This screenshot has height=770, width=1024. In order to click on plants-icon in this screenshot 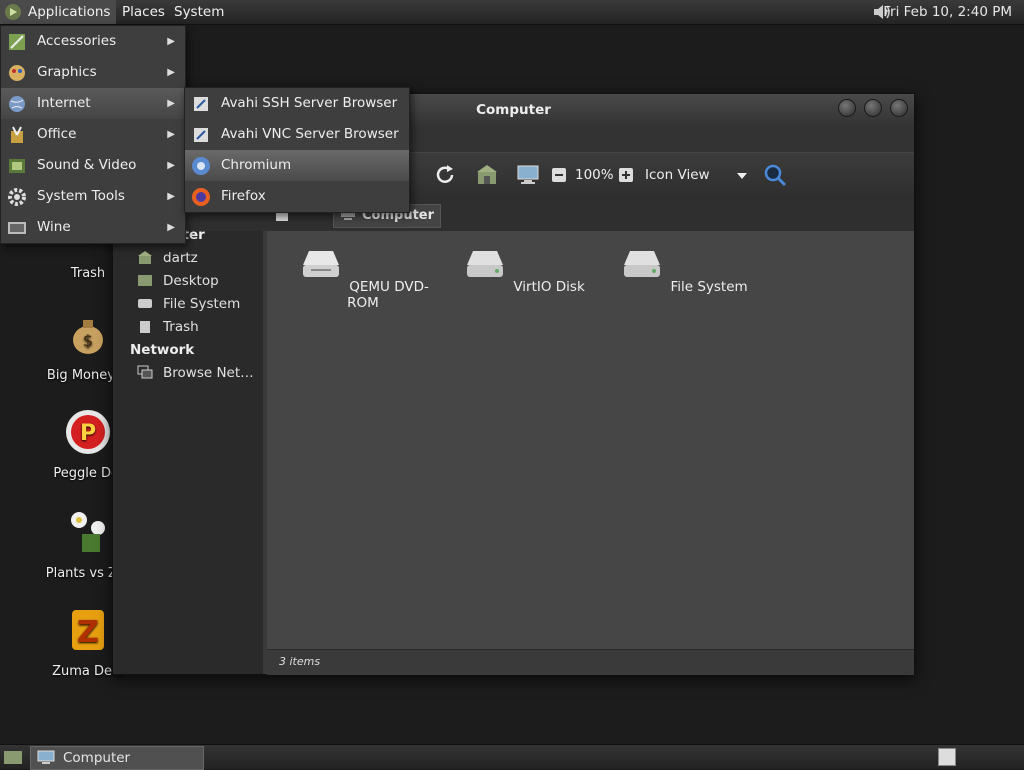, I will do `click(88, 532)`.